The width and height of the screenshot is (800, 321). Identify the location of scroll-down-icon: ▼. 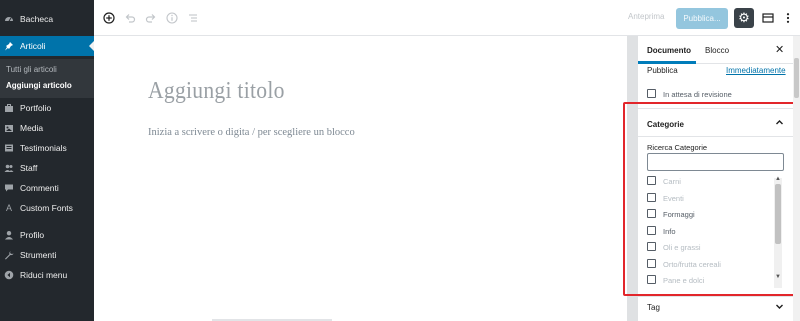
(778, 277).